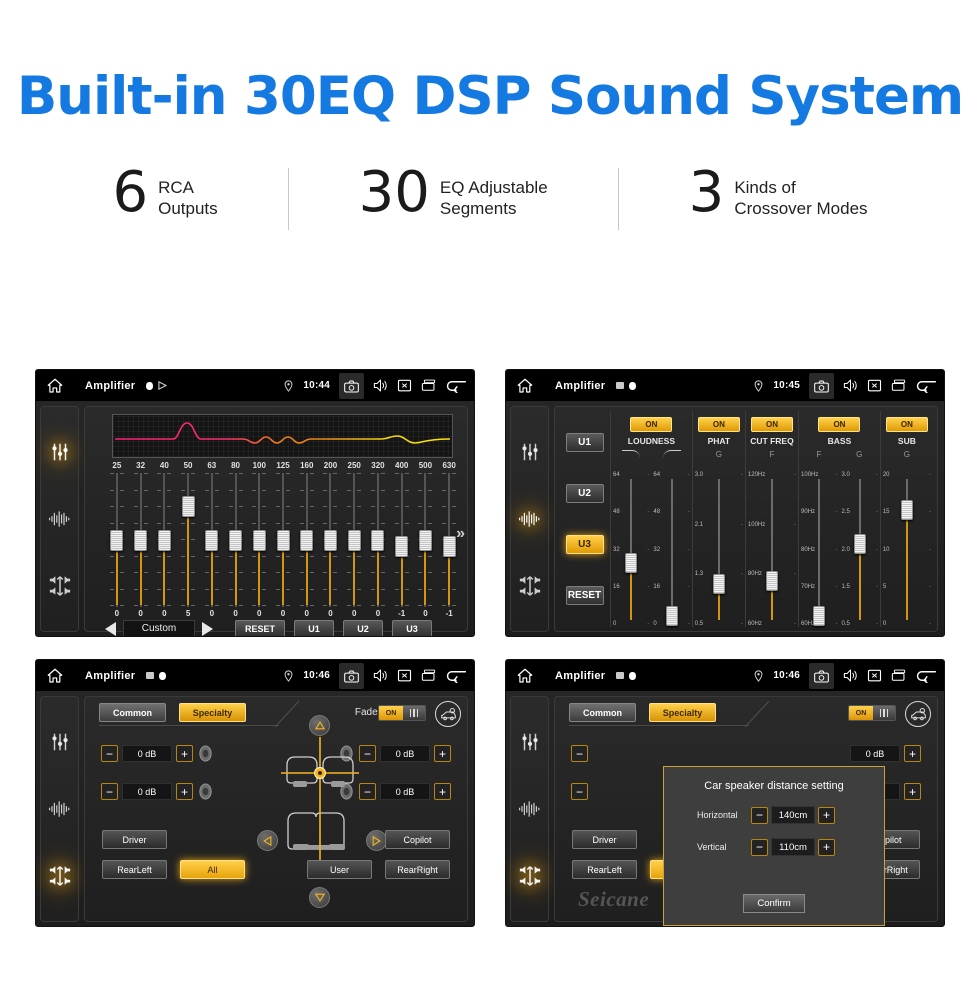 The height and width of the screenshot is (991, 980). I want to click on confirm-button: Confirm, so click(774, 903).